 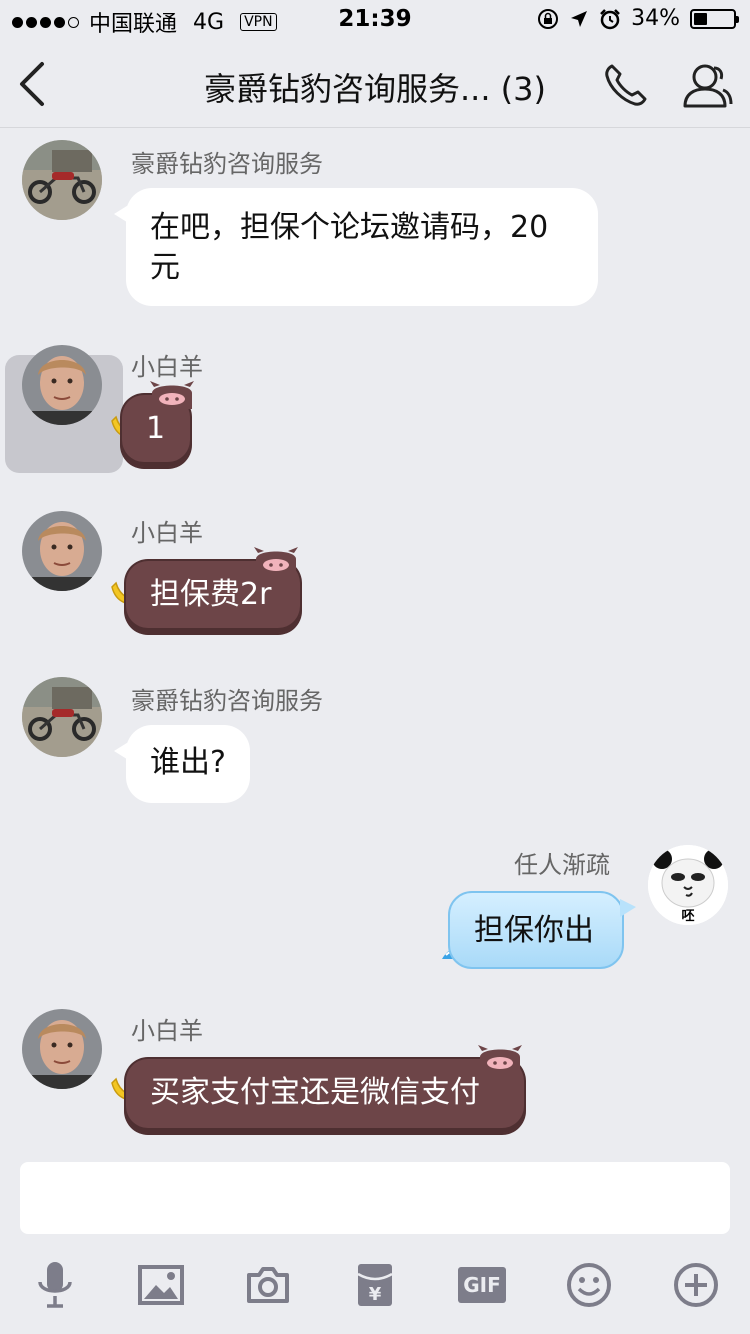 I want to click on message-row: 小白羊 买家支付宝还是微信支付, so click(x=375, y=1076).